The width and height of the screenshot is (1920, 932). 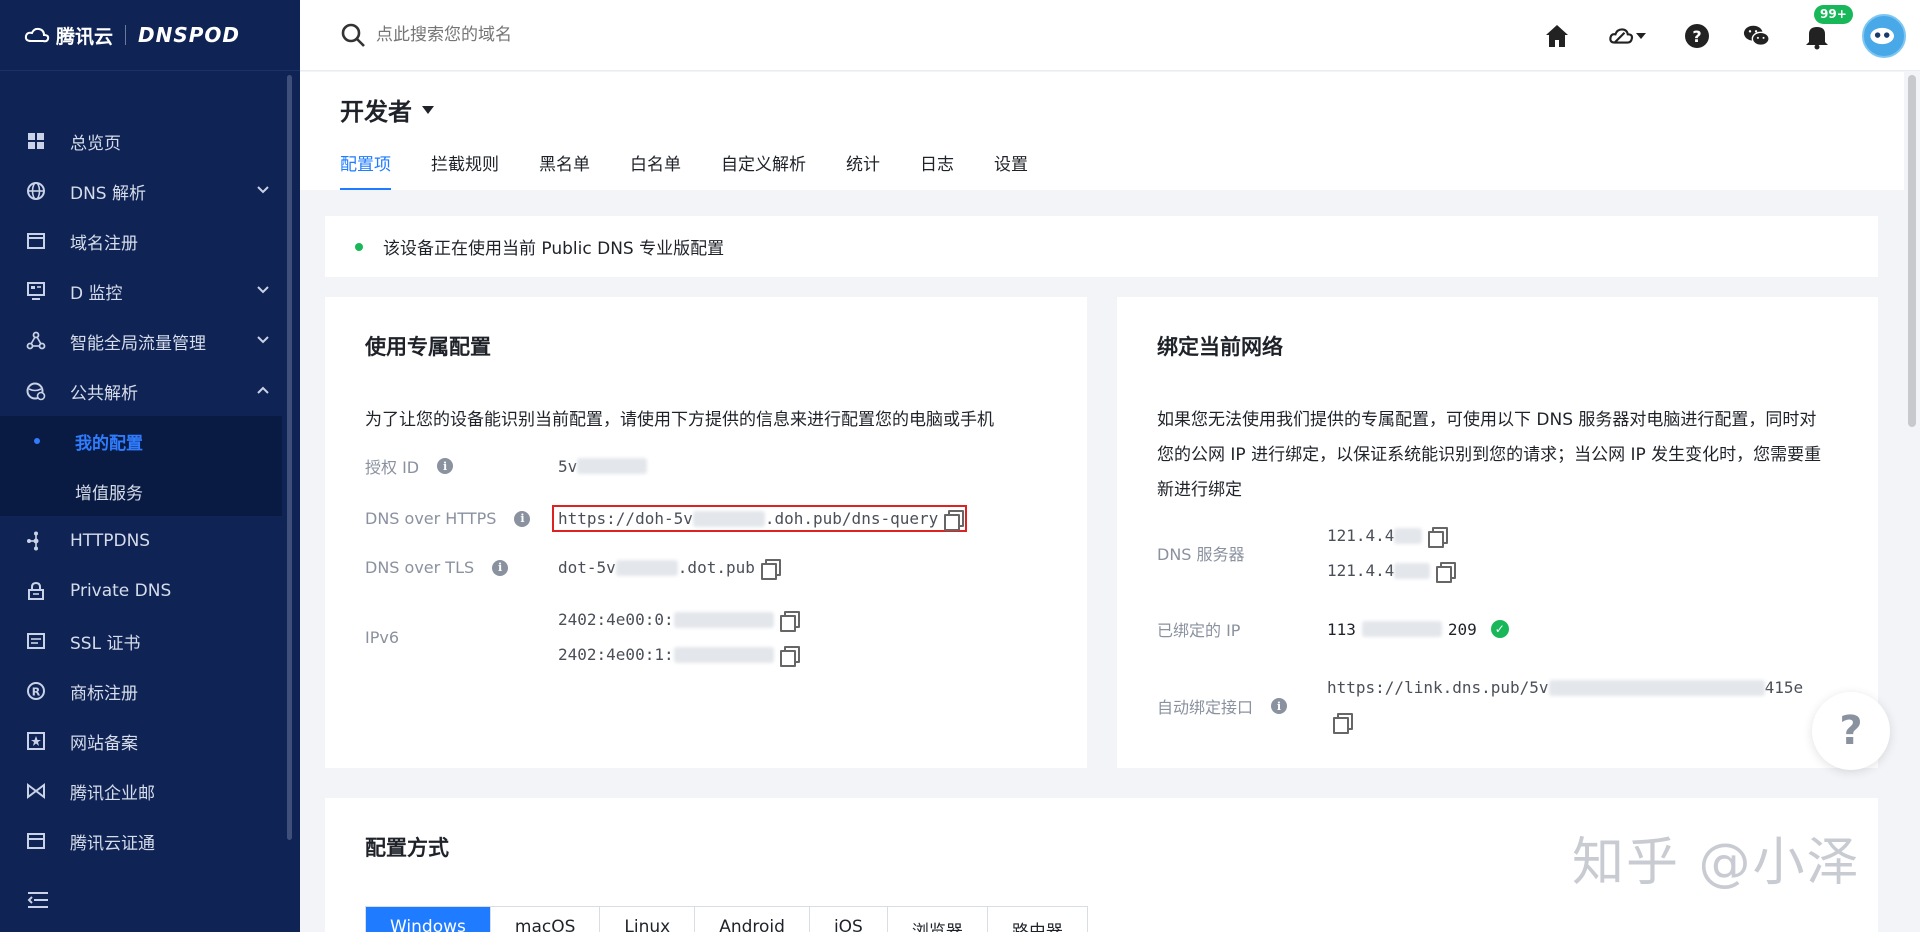 What do you see at coordinates (138, 343) in the screenshot?
I see `sidebar-item-label: 智能全局流量管理` at bounding box center [138, 343].